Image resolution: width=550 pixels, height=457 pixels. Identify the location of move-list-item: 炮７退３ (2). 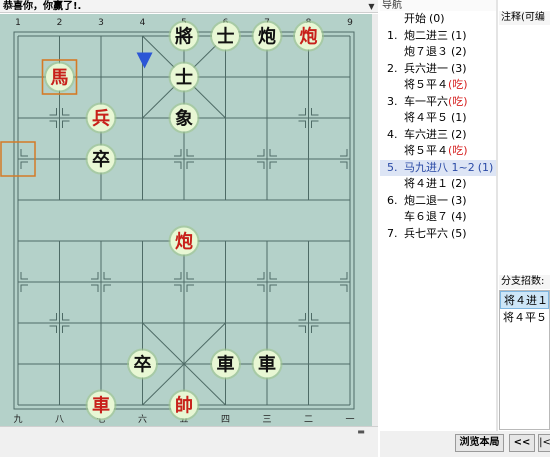
(439, 52).